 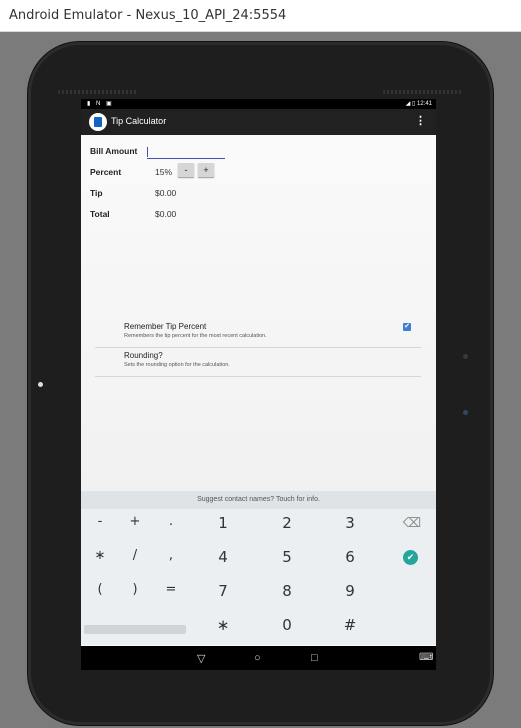 I want to click on back-icon: ▽, so click(x=201, y=658).